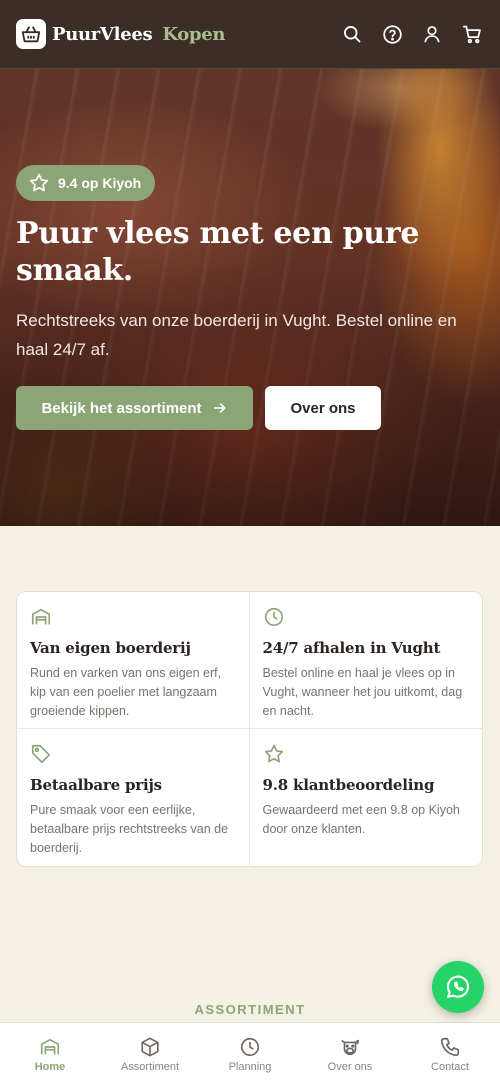 Image resolution: width=500 pixels, height=1082 pixels. What do you see at coordinates (250, 1009) in the screenshot?
I see `section-label-assortment: ASSORTIMENT` at bounding box center [250, 1009].